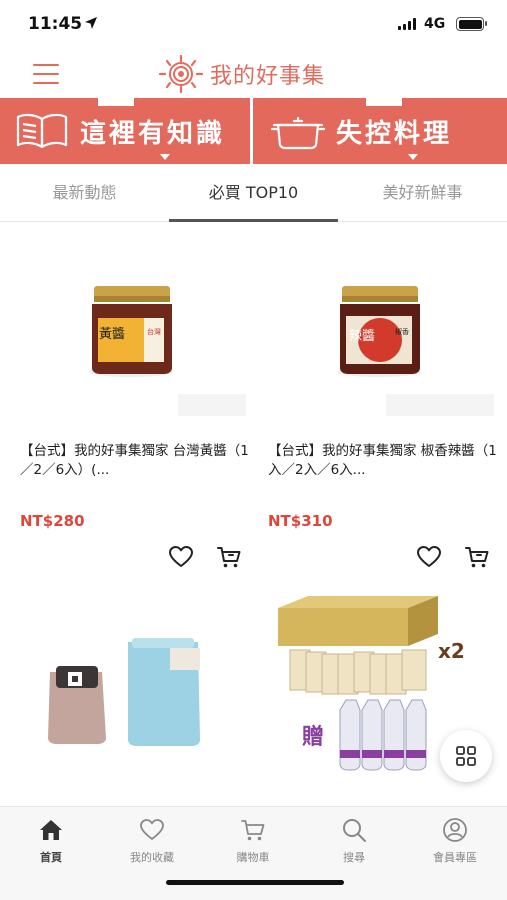 The image size is (507, 900). I want to click on nav-favorites-label: 我的收藏, so click(152, 857).